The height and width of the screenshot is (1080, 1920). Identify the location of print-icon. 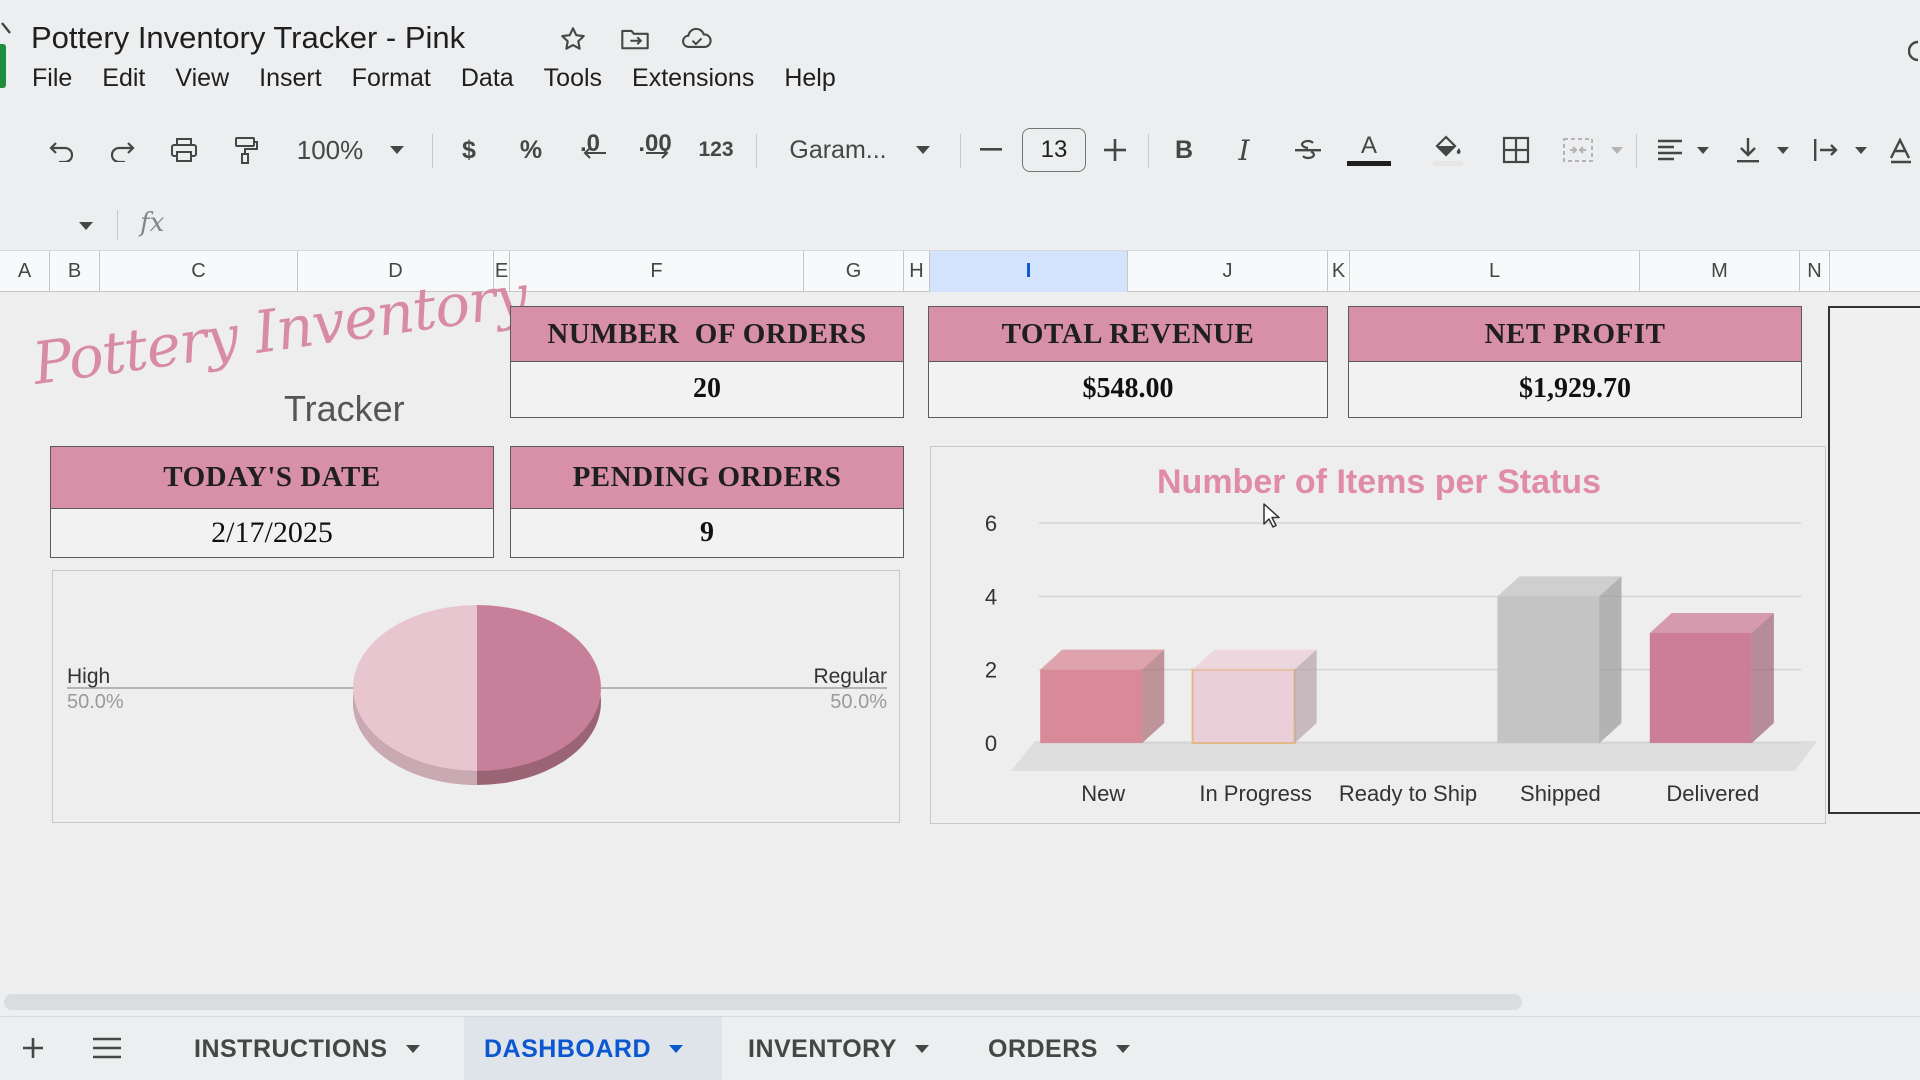
(184, 150).